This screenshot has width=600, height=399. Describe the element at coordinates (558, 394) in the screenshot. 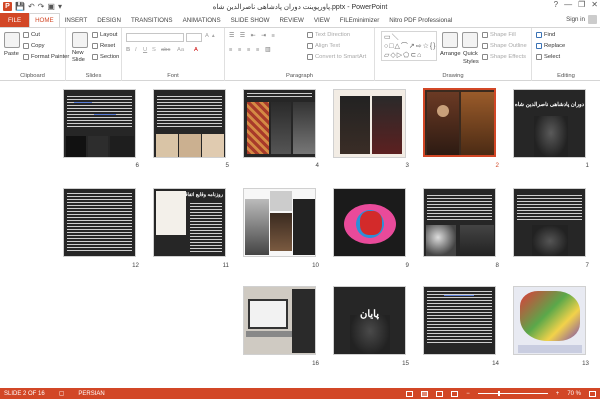

I see `zoom-in-button: +` at that location.